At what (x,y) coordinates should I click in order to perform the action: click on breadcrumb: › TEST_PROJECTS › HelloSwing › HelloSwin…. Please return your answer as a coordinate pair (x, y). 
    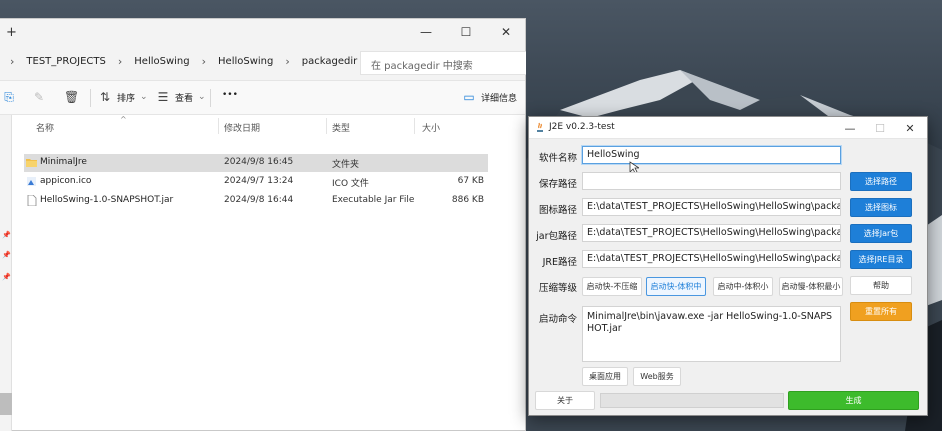
    Looking at the image, I should click on (192, 61).